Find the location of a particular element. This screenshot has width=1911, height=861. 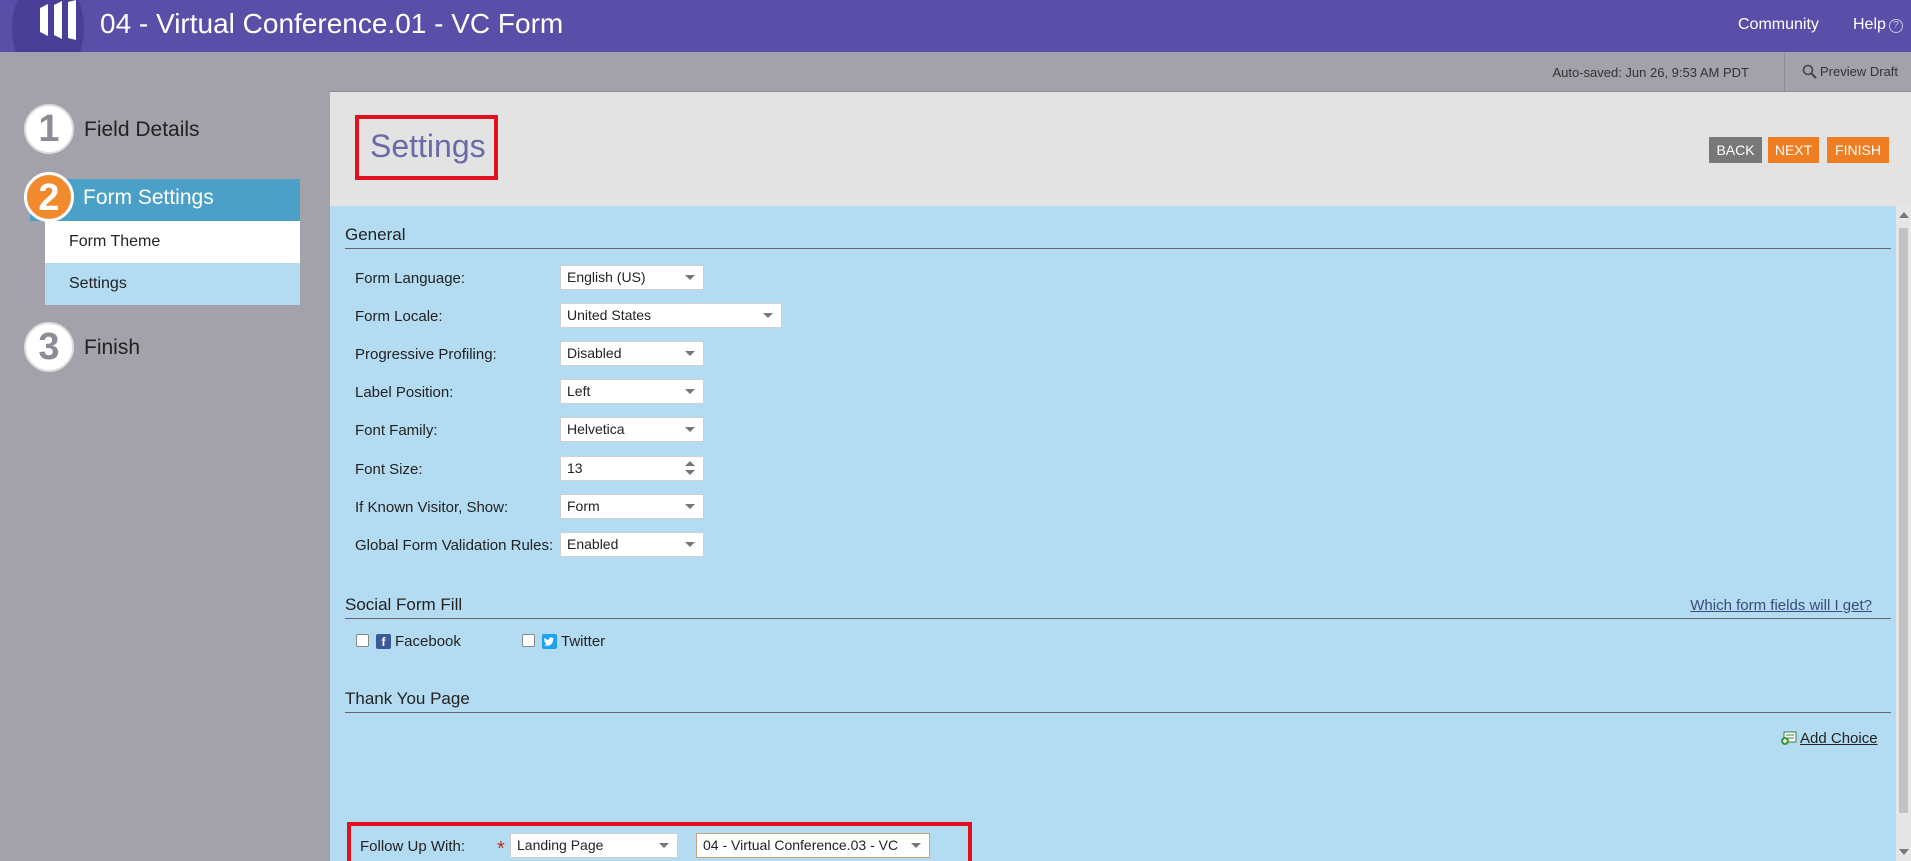

substep-list: Form Theme Settings is located at coordinates (172, 263).